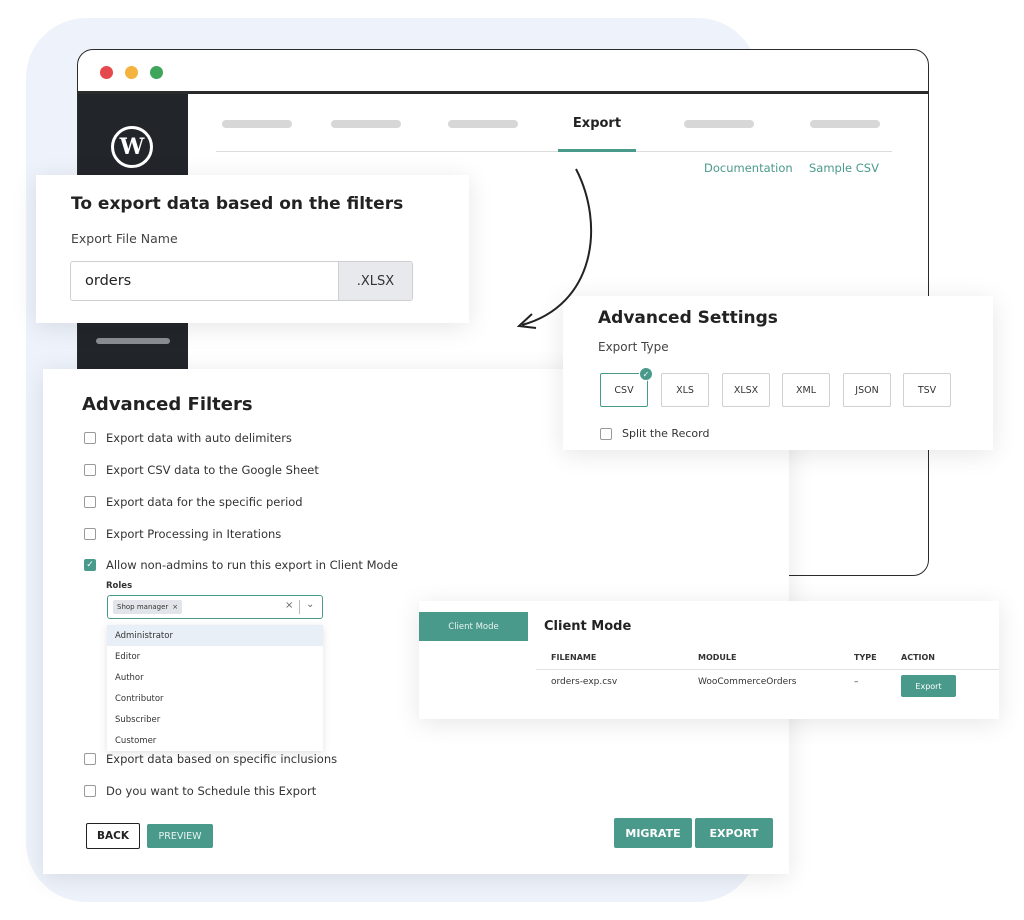 This screenshot has width=1024, height=920. Describe the element at coordinates (175, 607) in the screenshot. I see `remove-tag-icon: ×` at that location.